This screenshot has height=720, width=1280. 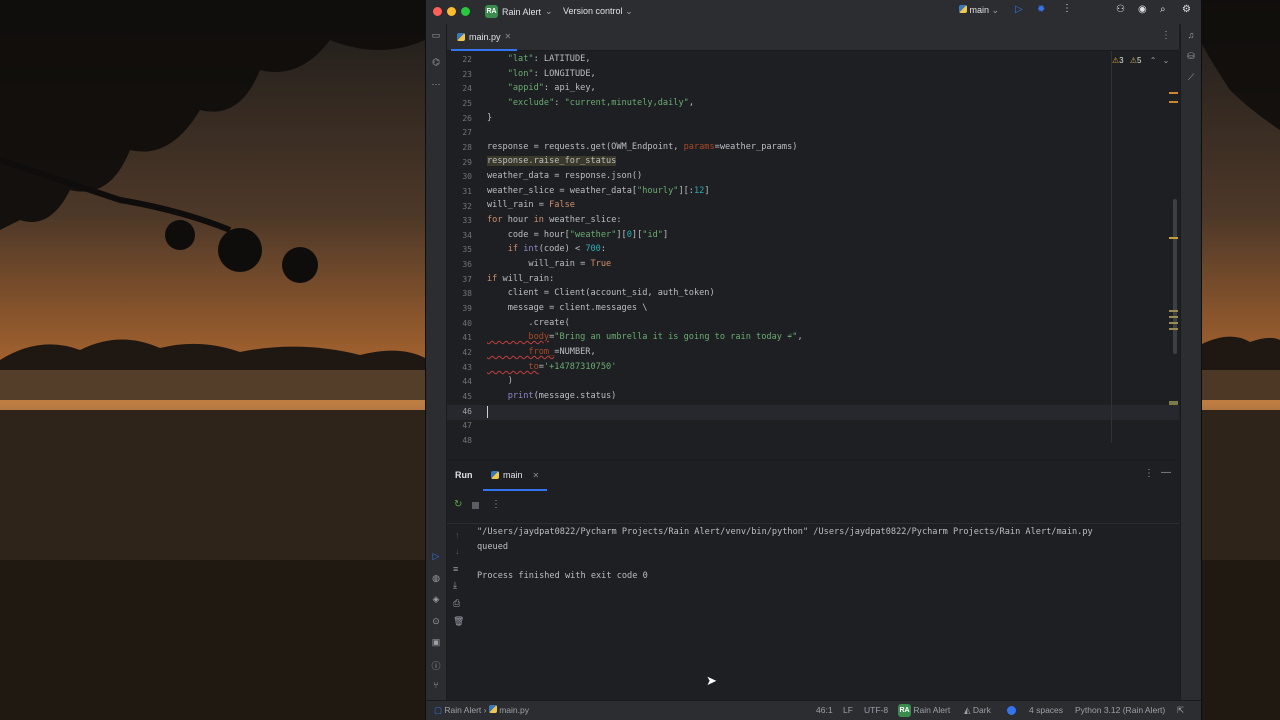 What do you see at coordinates (1041, 9) in the screenshot?
I see `debug-icon: ✹` at bounding box center [1041, 9].